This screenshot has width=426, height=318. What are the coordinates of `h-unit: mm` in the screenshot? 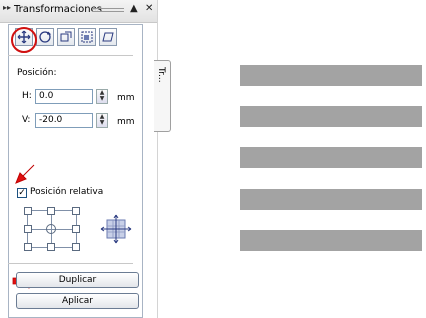 It's located at (126, 98).